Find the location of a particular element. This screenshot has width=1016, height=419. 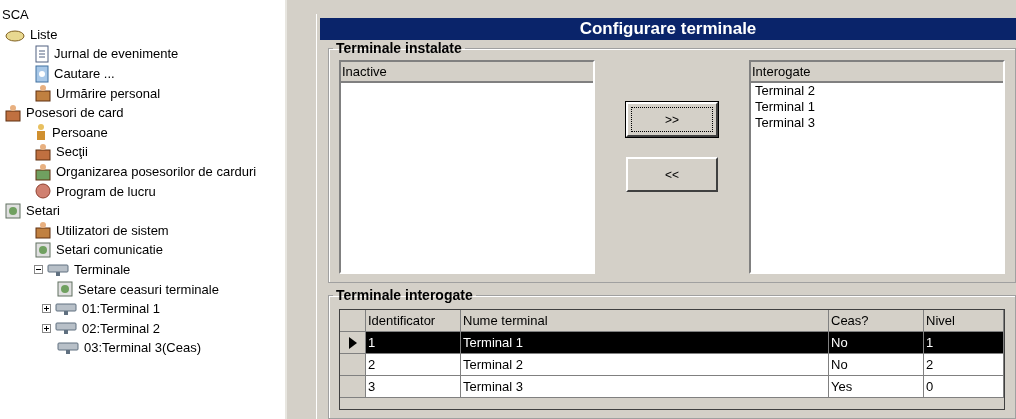

tree-item: Utilizatori de sistem is located at coordinates (112, 230).